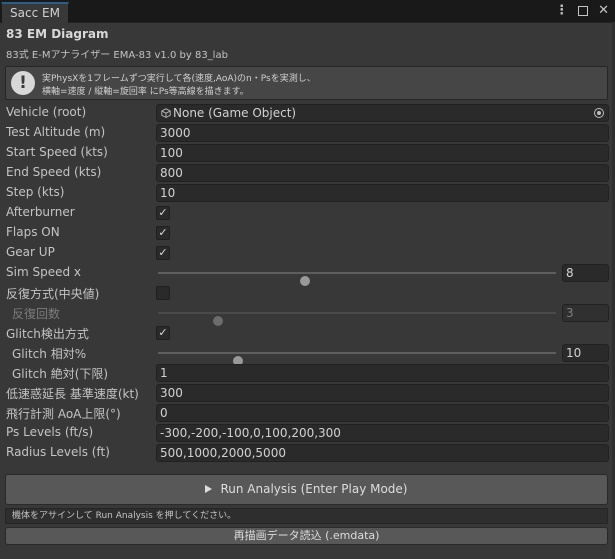  Describe the element at coordinates (382, 113) in the screenshot. I see `vehicle-object-field: None (Game Object)` at that location.